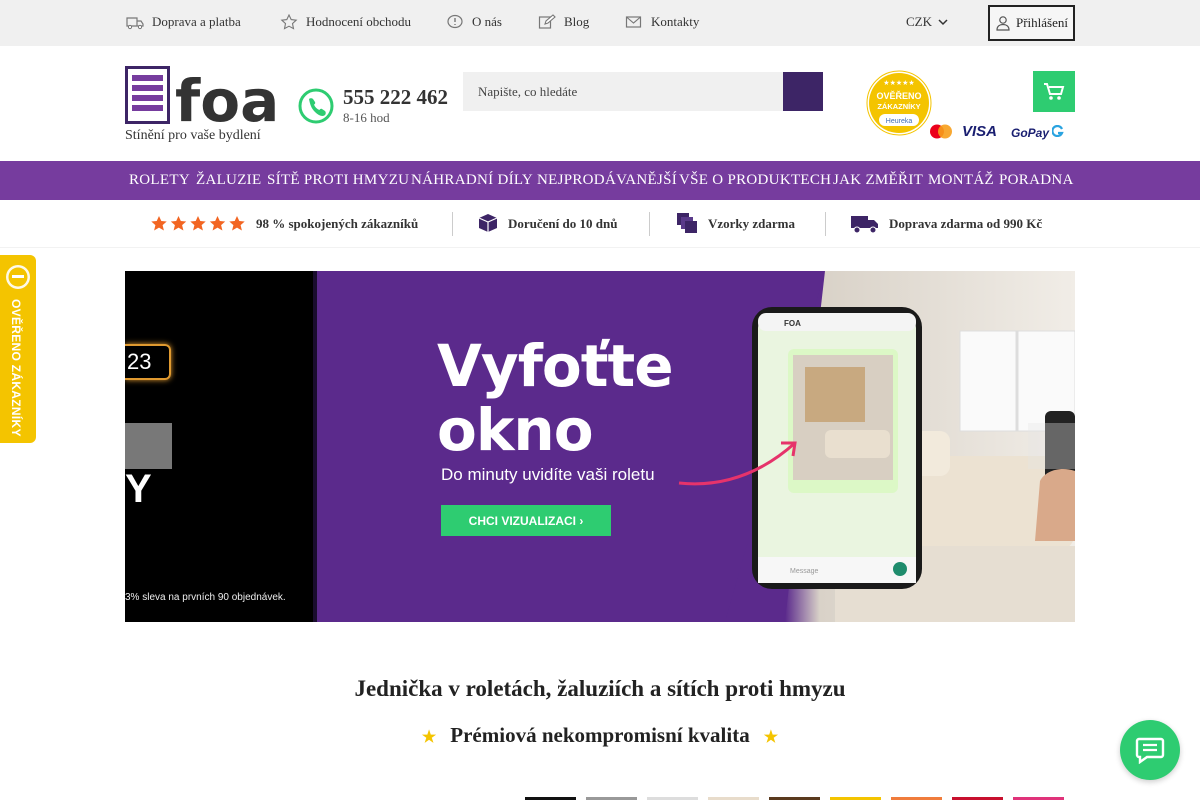 The width and height of the screenshot is (1200, 800). I want to click on nav-item-poradna: PORADNA, so click(1036, 180).